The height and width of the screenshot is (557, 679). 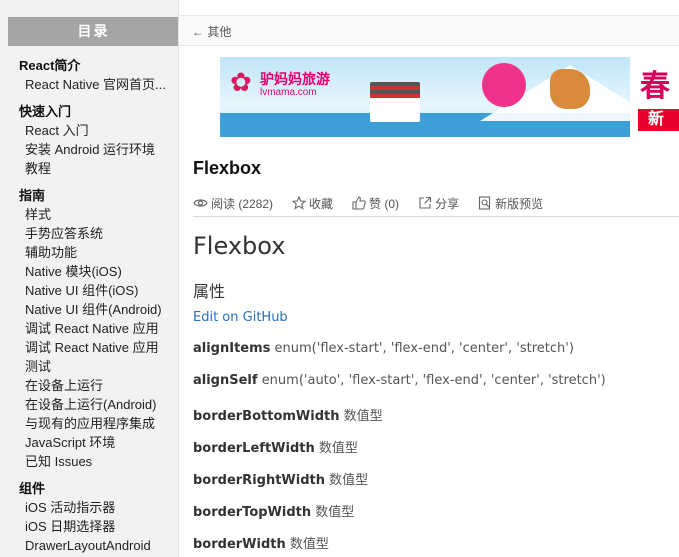 I want to click on sidebar-header: 目录, so click(x=93, y=31).